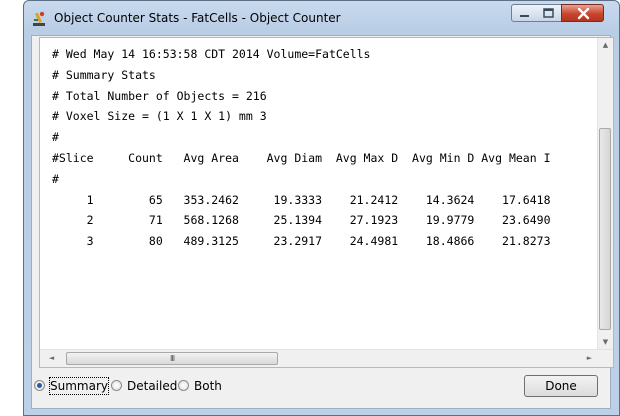  What do you see at coordinates (208, 386) in the screenshot?
I see `both-label: Both` at bounding box center [208, 386].